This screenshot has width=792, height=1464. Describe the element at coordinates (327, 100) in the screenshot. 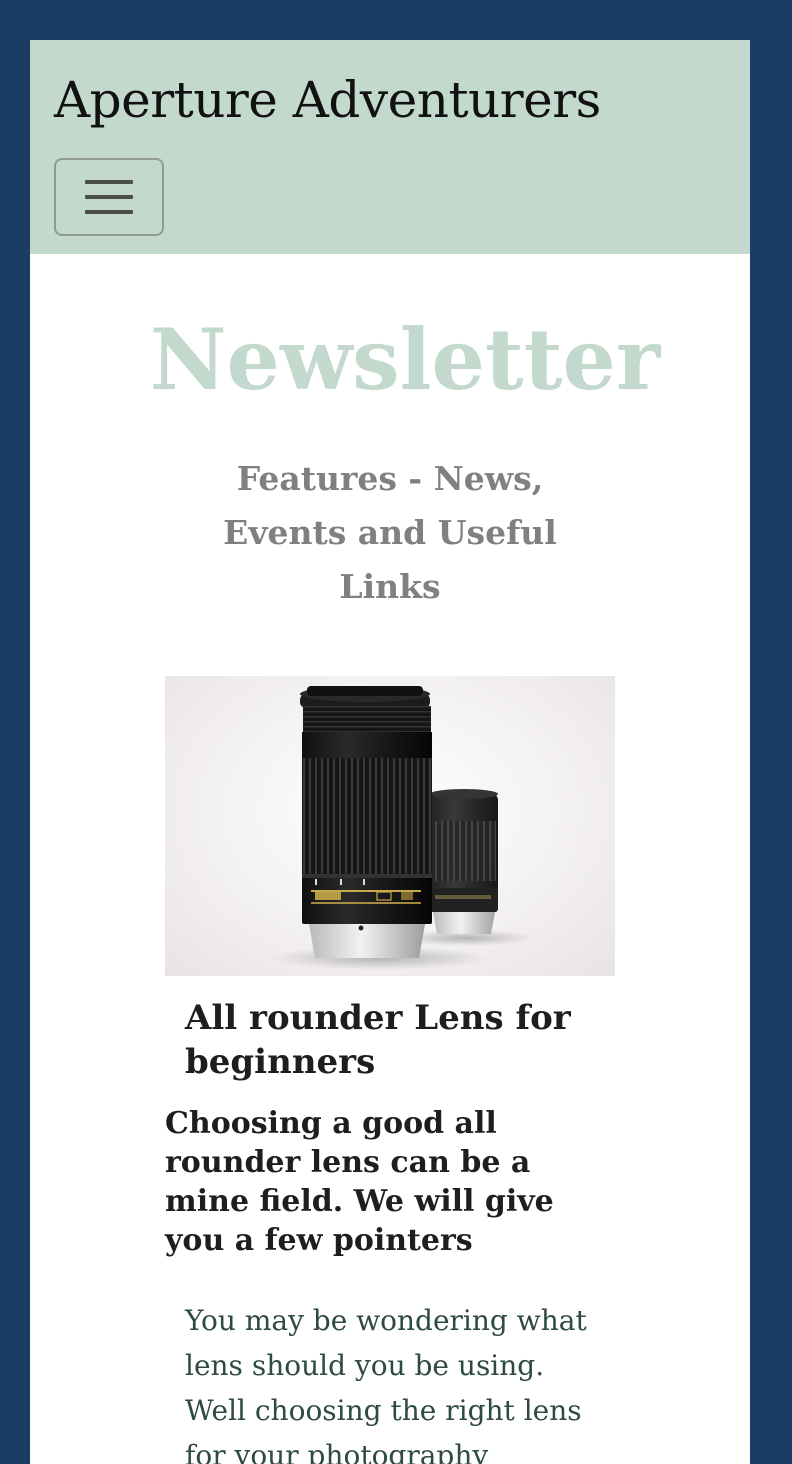

I see `site-brand: Aperture Adventurers` at that location.